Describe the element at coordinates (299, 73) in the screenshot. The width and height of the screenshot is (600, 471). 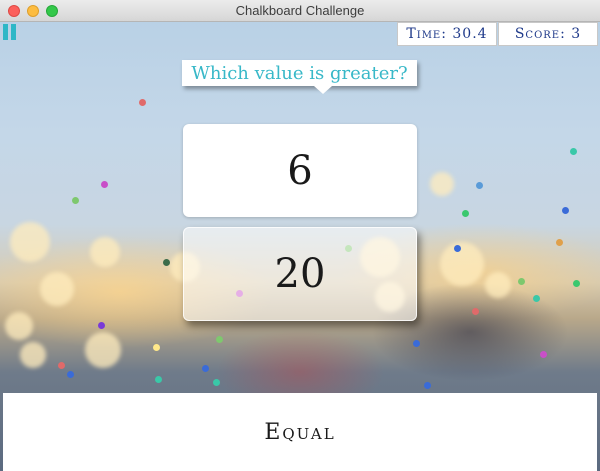
I see `question-text: Which value is greater?` at that location.